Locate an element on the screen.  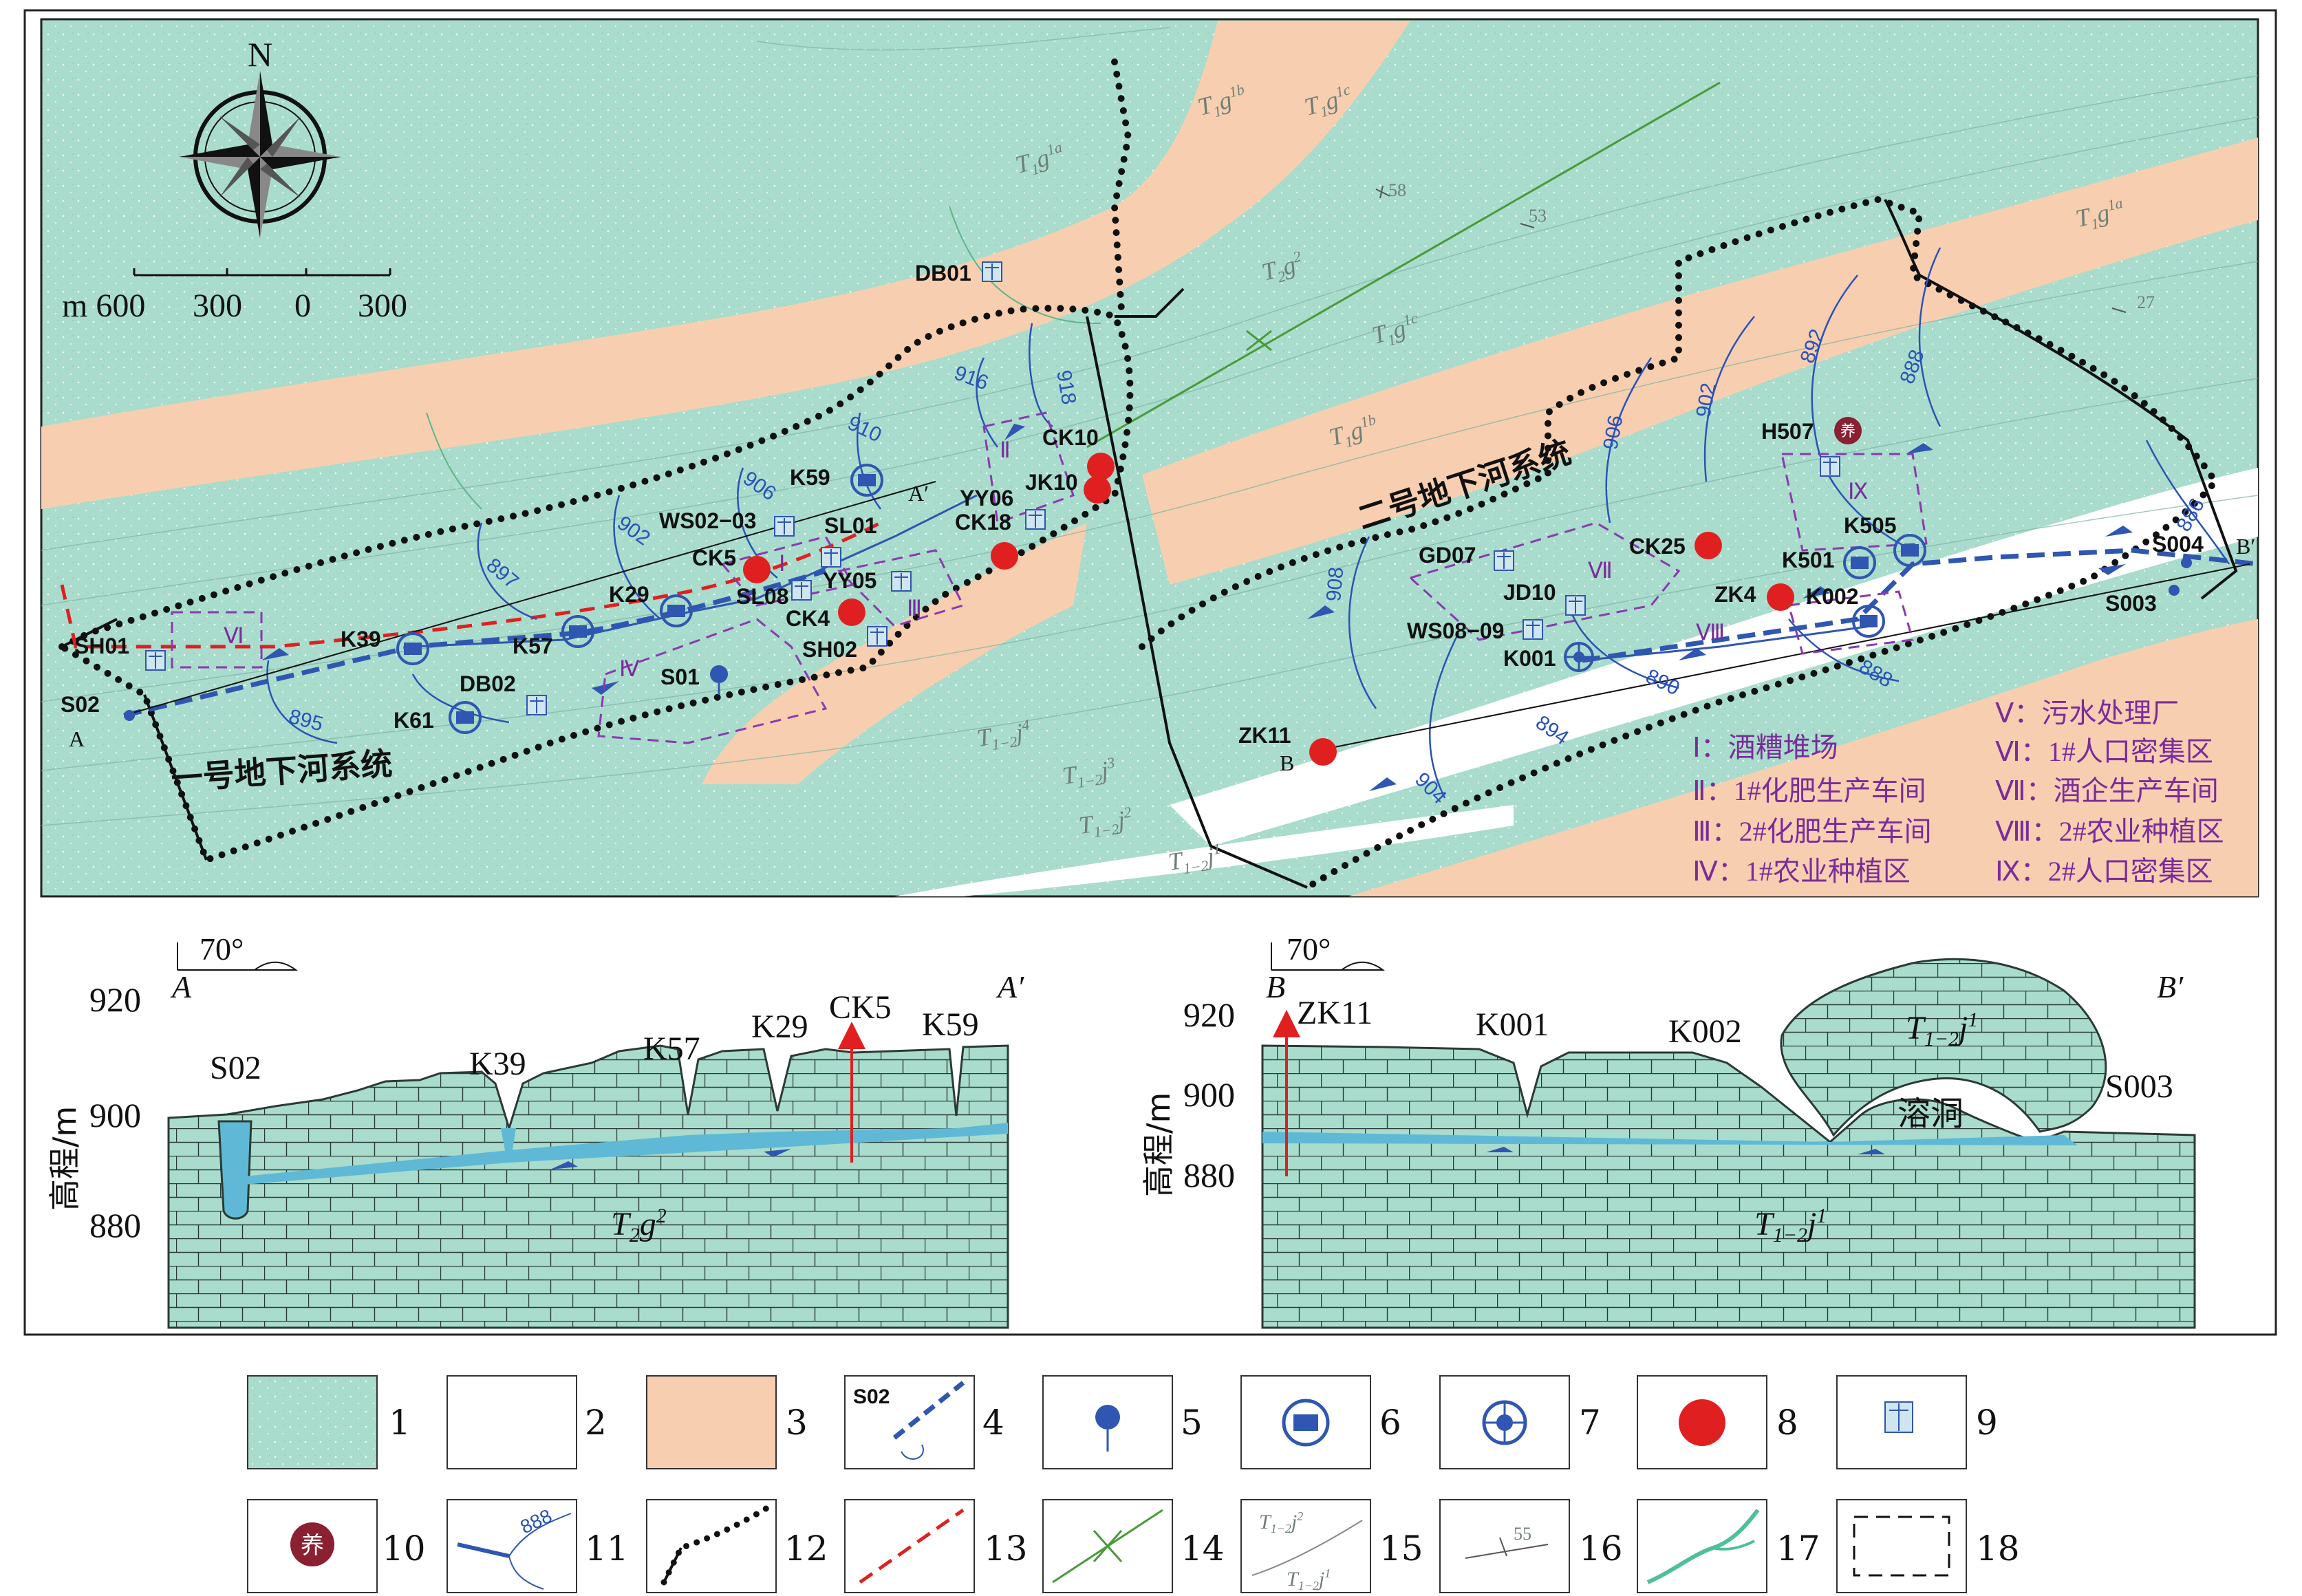
section-b-ytick-920: 920 is located at coordinates (1209, 1014).